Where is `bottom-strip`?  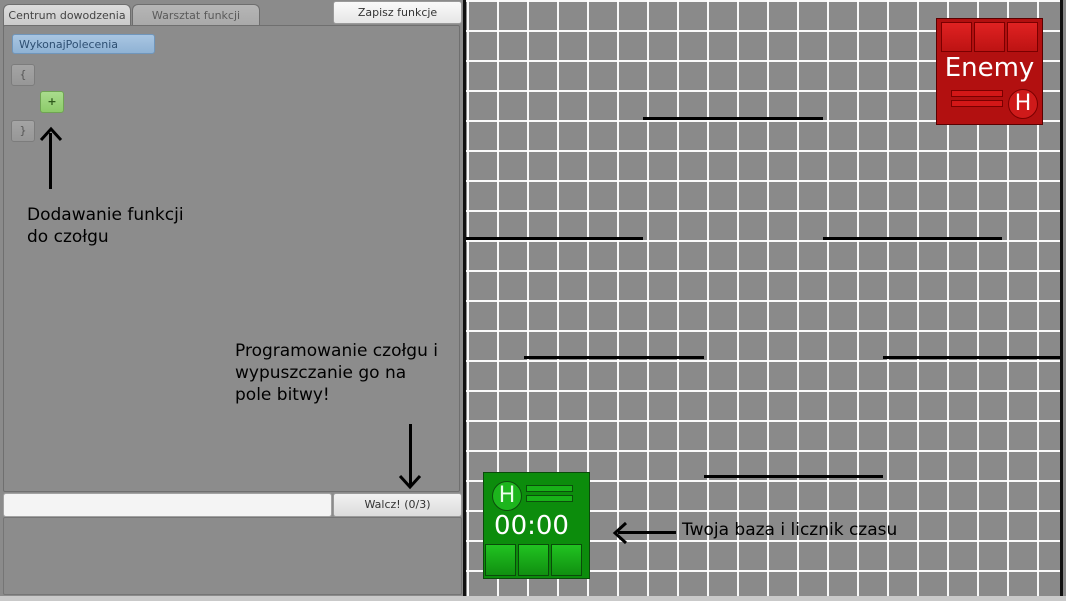
bottom-strip is located at coordinates (533, 598).